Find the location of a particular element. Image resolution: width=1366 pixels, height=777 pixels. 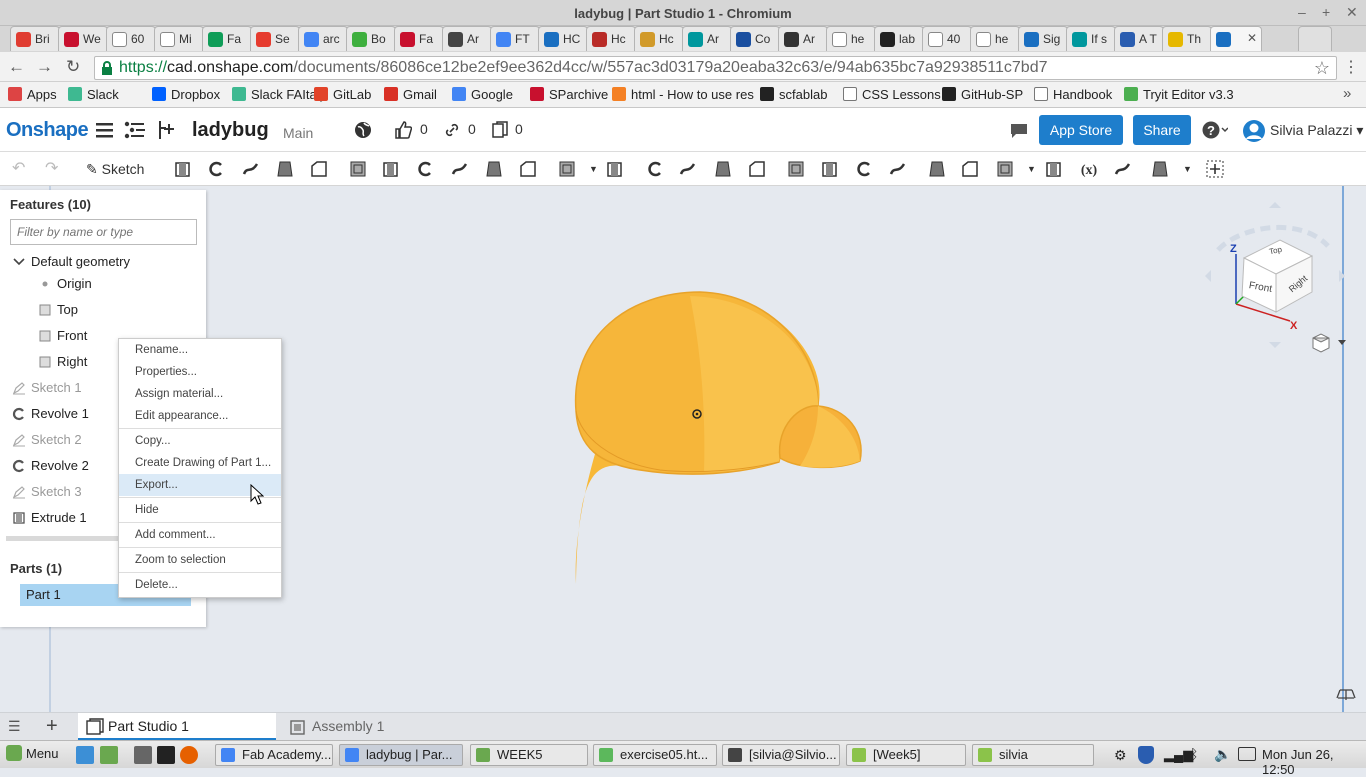

delete-part-icon is located at coordinates (757, 169).